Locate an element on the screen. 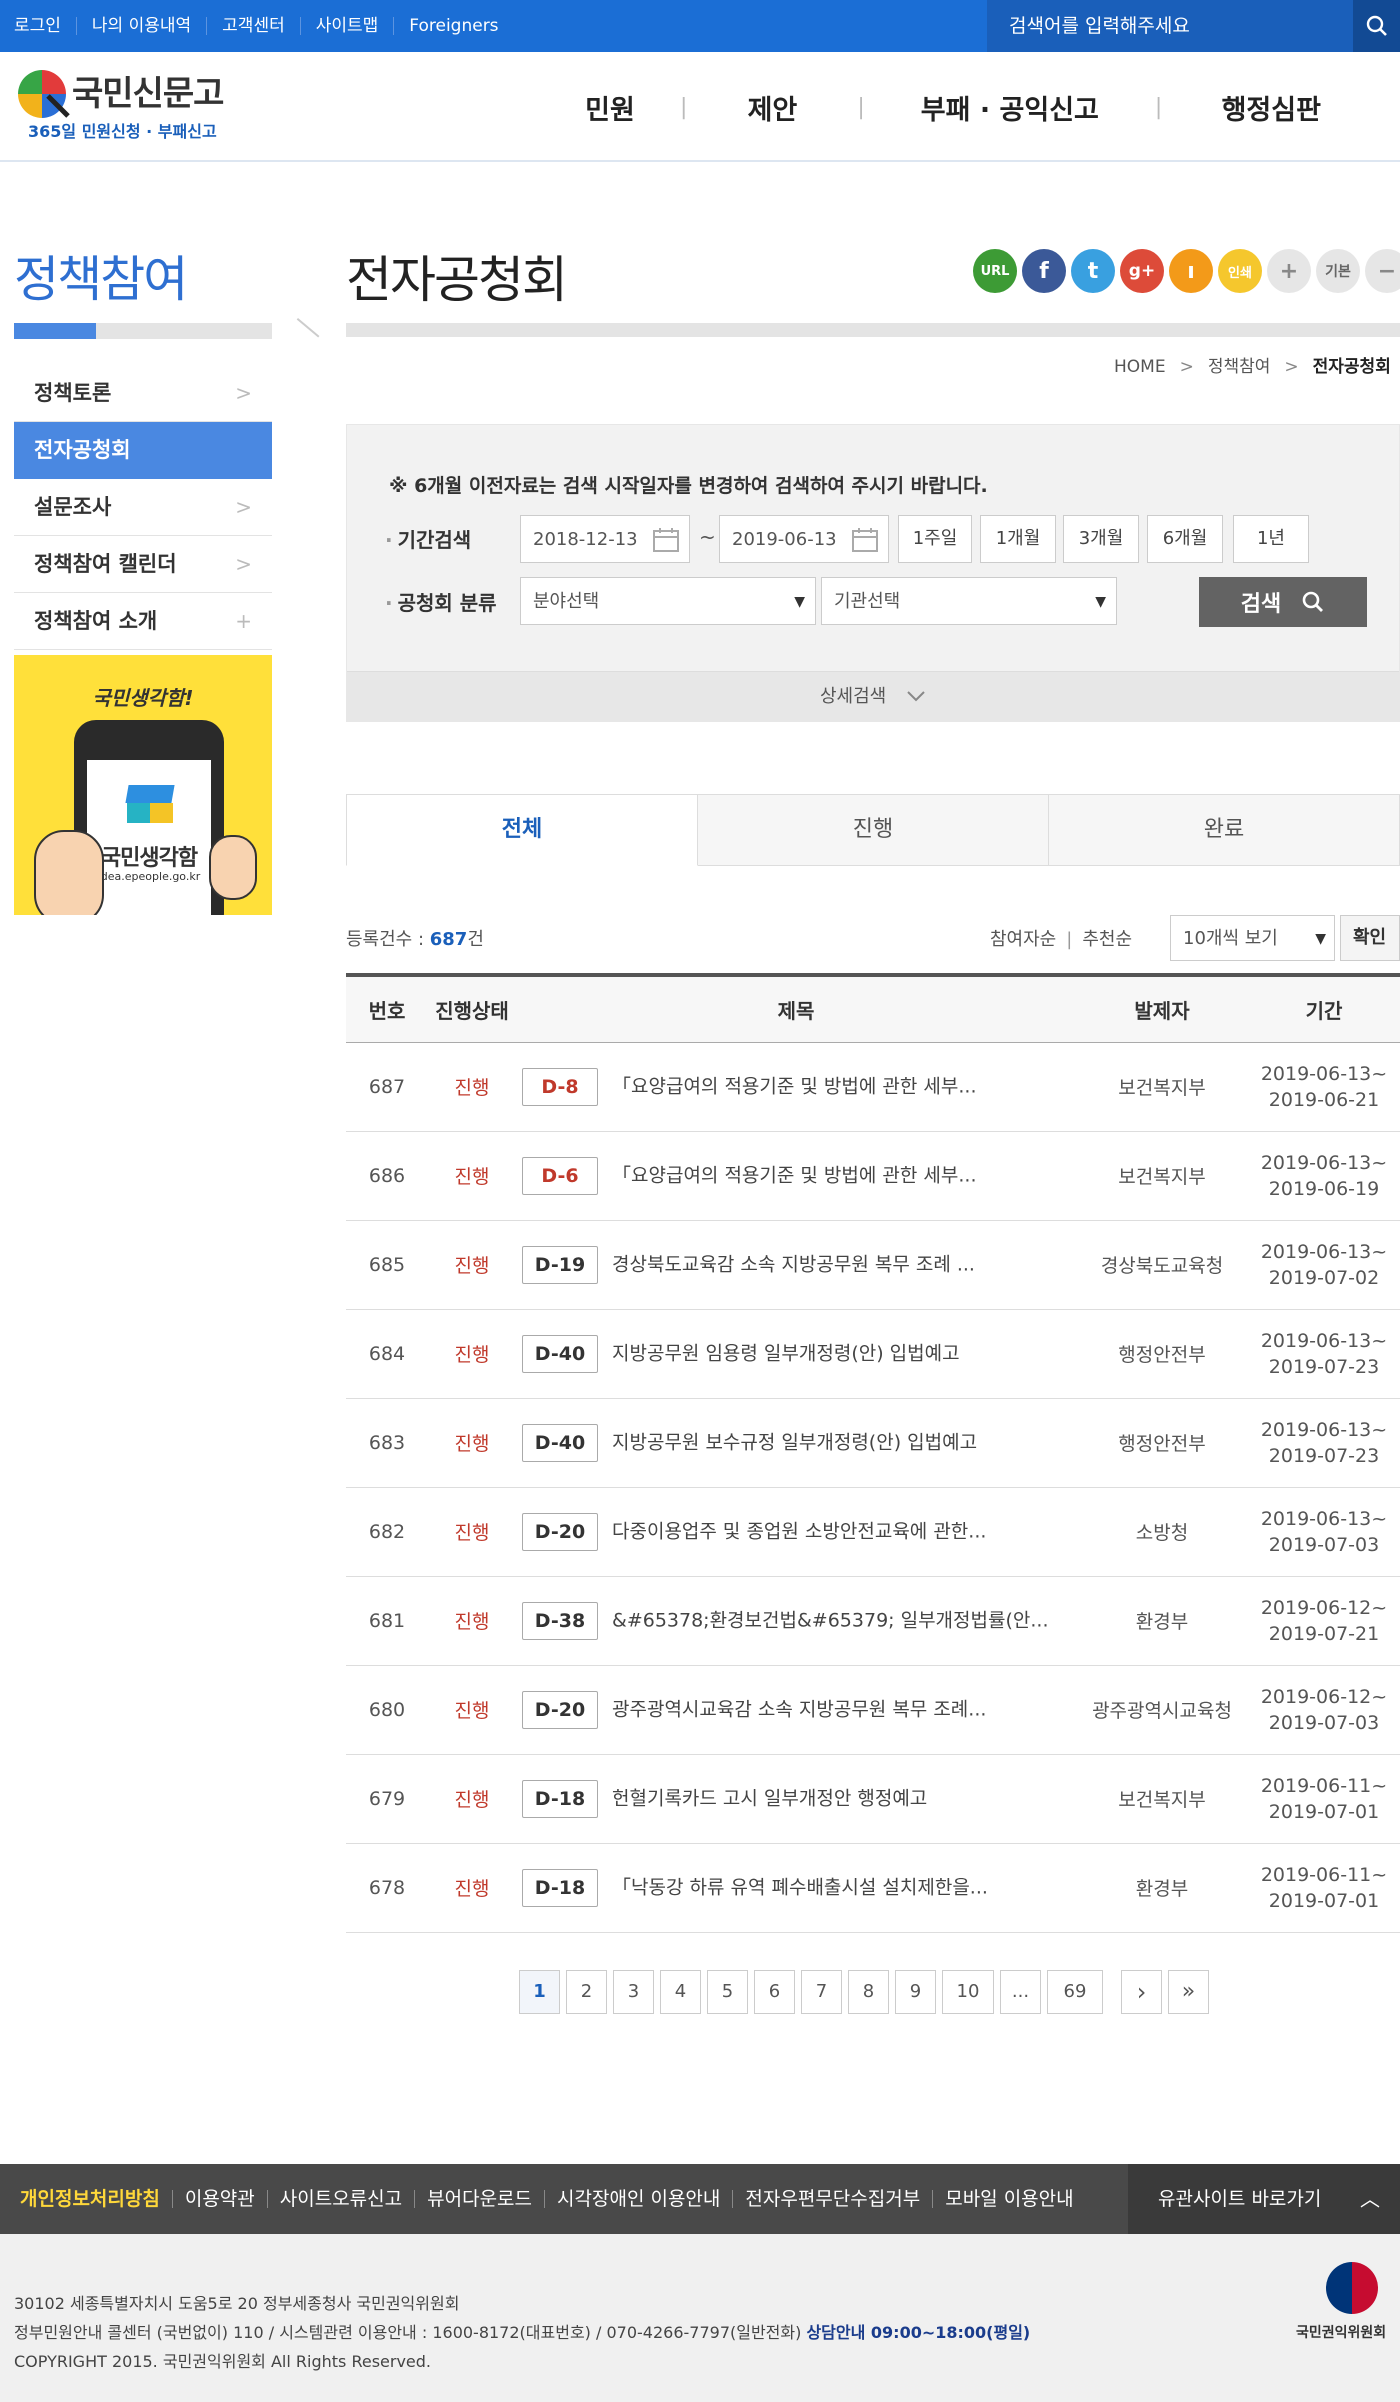 The image size is (1400, 2402). row-title-cell: D-18 헌혈기록카드 고시 일부개정안 행정예고 is located at coordinates (796, 1799).